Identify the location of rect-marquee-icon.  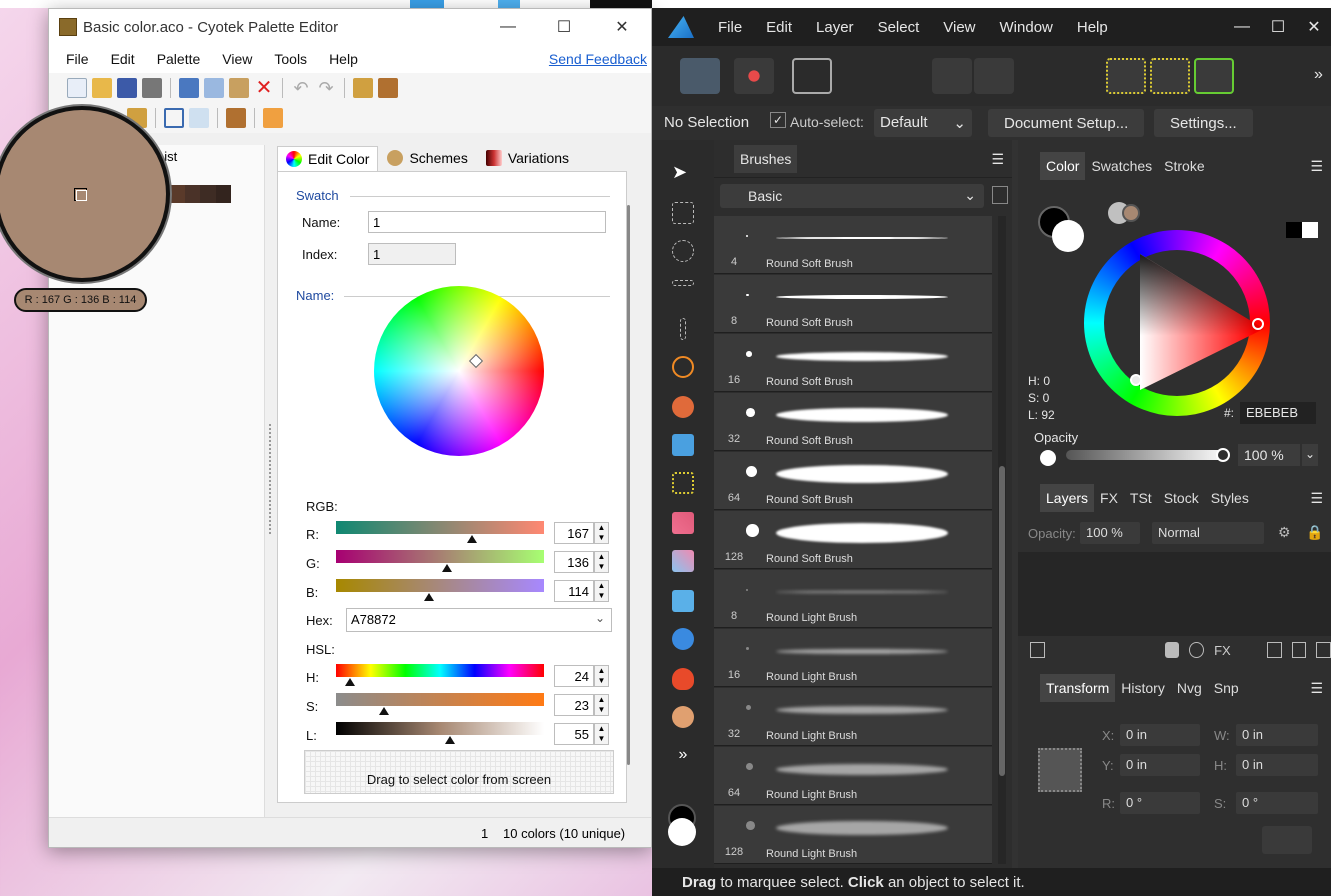
(683, 213).